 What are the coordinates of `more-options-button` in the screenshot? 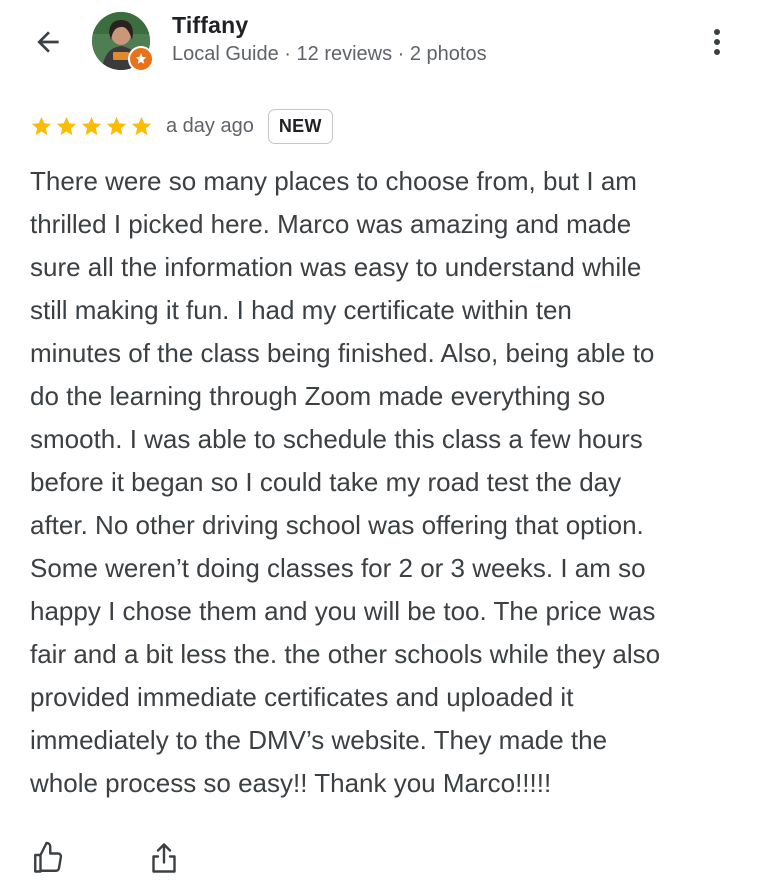 It's located at (717, 42).